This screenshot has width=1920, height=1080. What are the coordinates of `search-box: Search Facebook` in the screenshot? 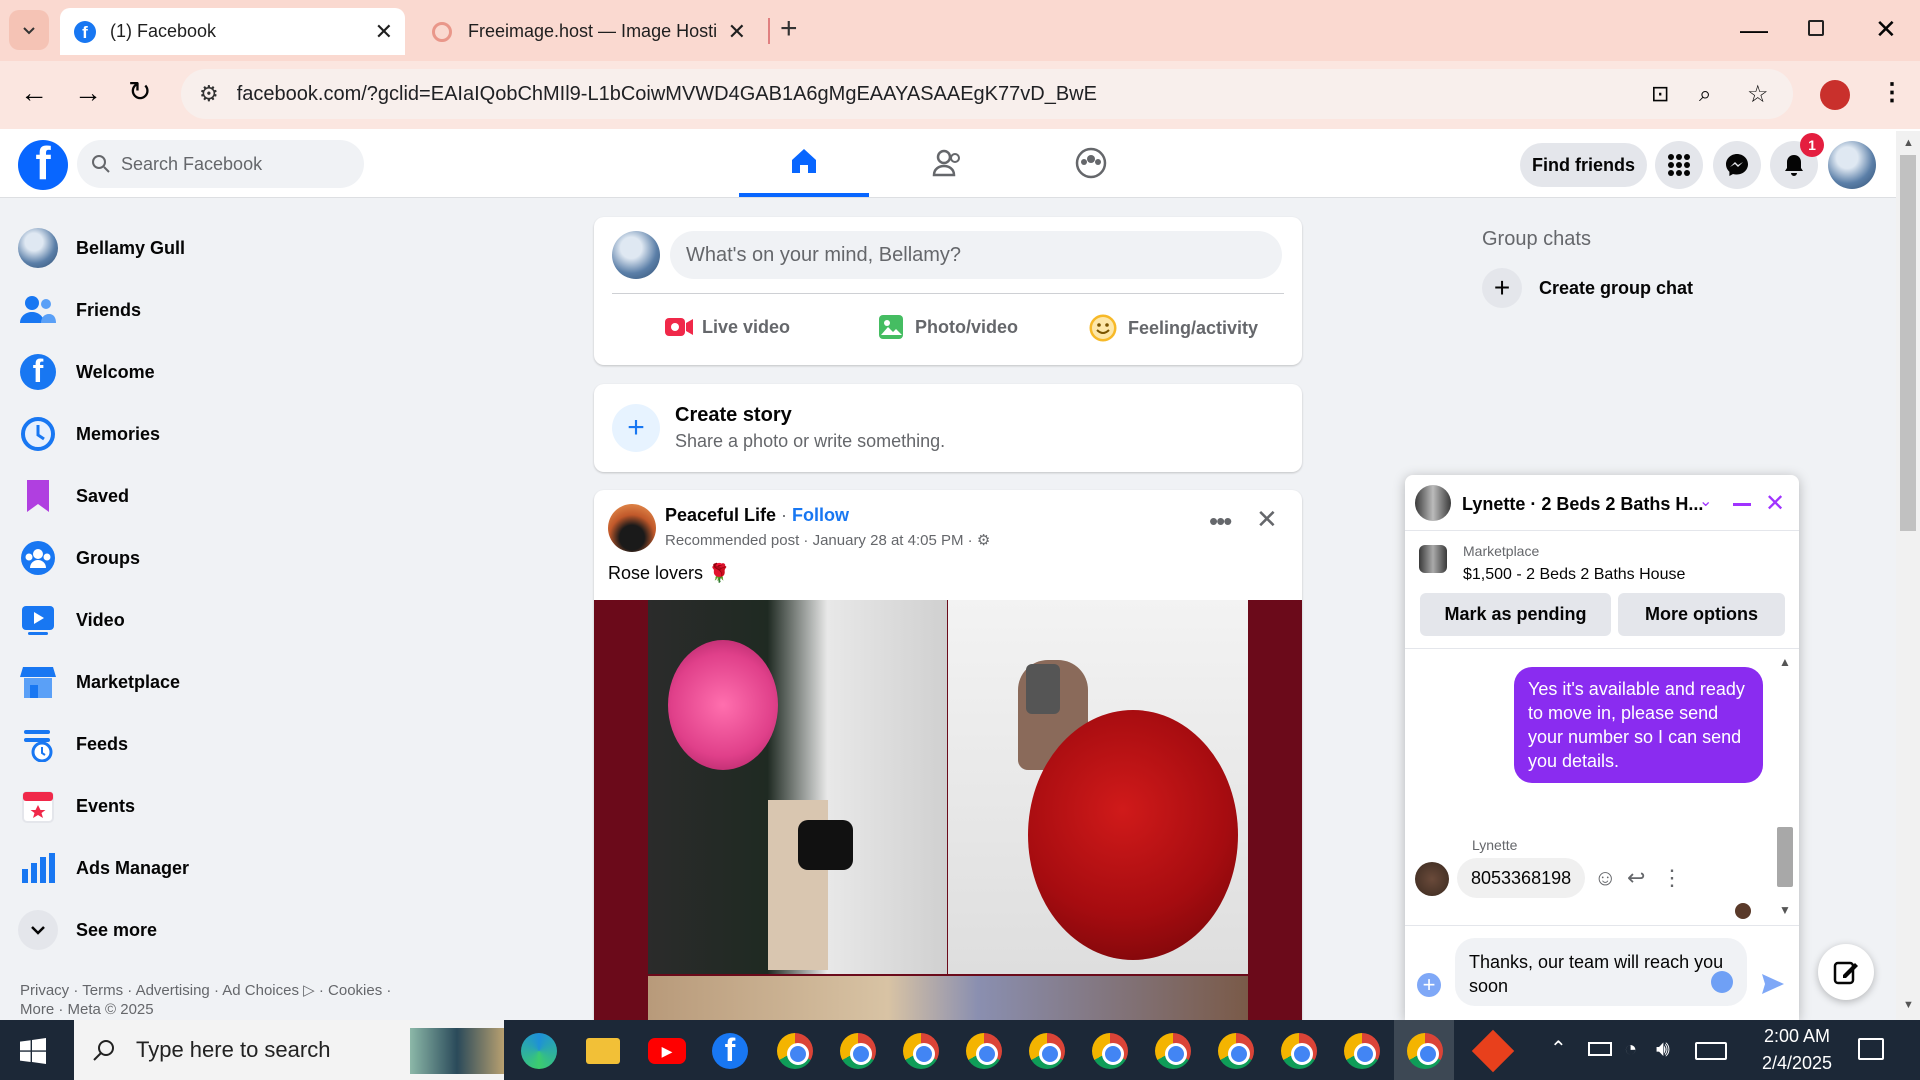 It's located at (220, 164).